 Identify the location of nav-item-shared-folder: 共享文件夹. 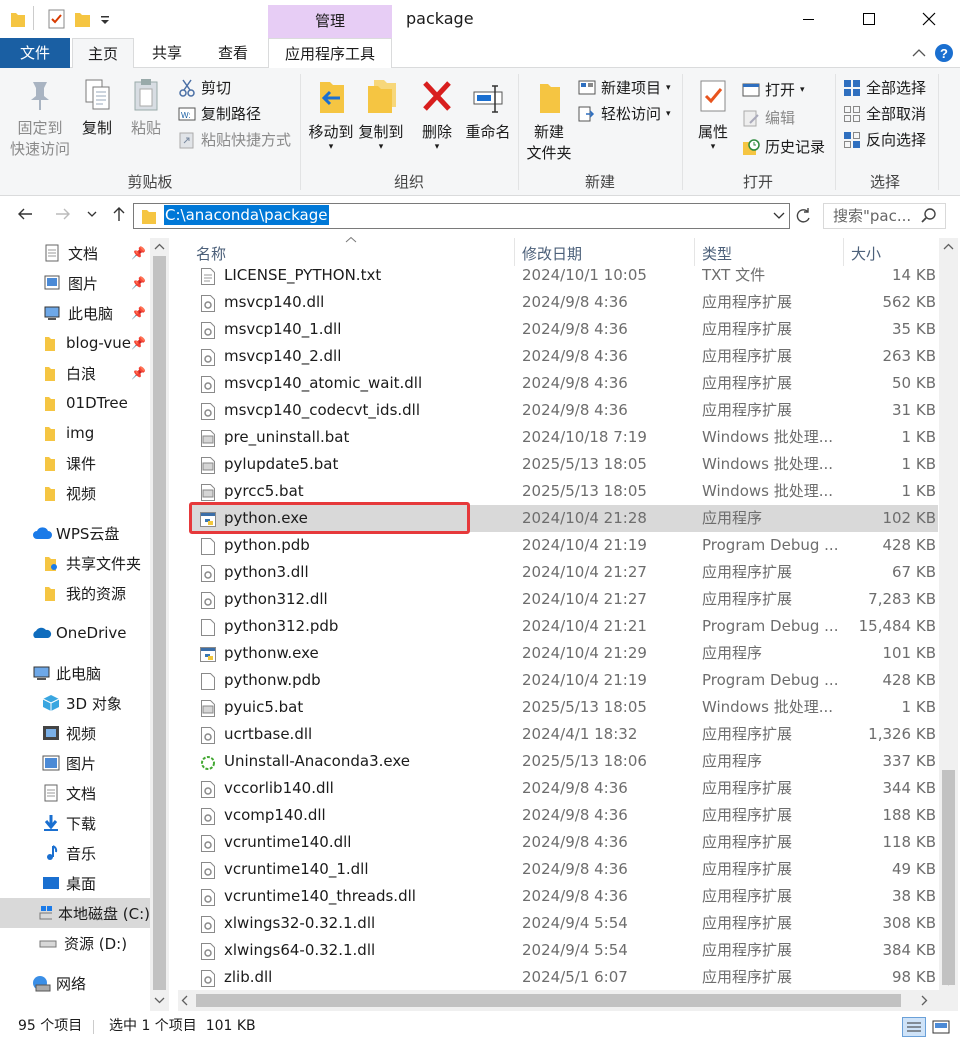
(75, 563).